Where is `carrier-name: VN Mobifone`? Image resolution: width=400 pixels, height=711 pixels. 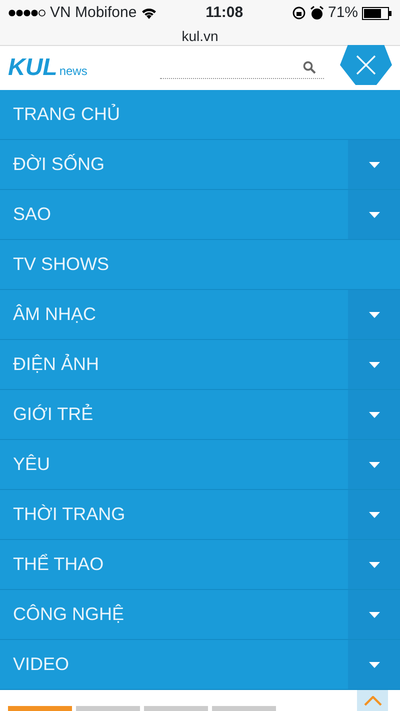 carrier-name: VN Mobifone is located at coordinates (93, 12).